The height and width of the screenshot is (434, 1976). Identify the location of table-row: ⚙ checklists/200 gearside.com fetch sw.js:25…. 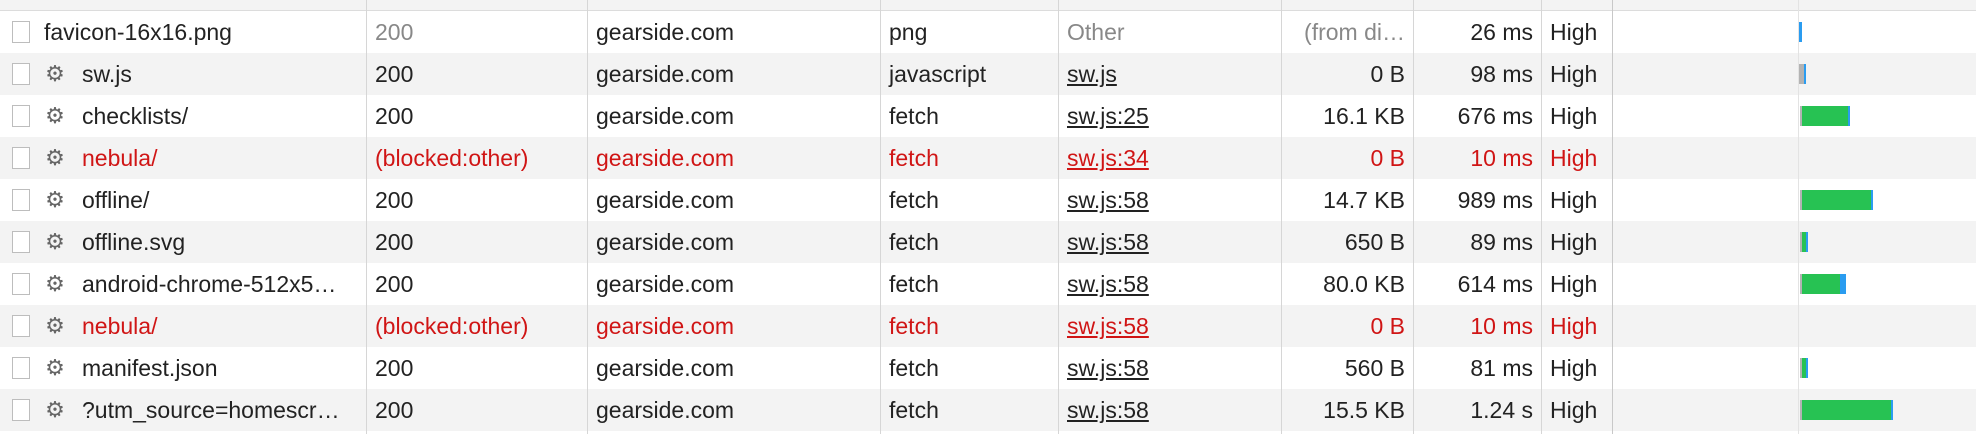
(988, 116).